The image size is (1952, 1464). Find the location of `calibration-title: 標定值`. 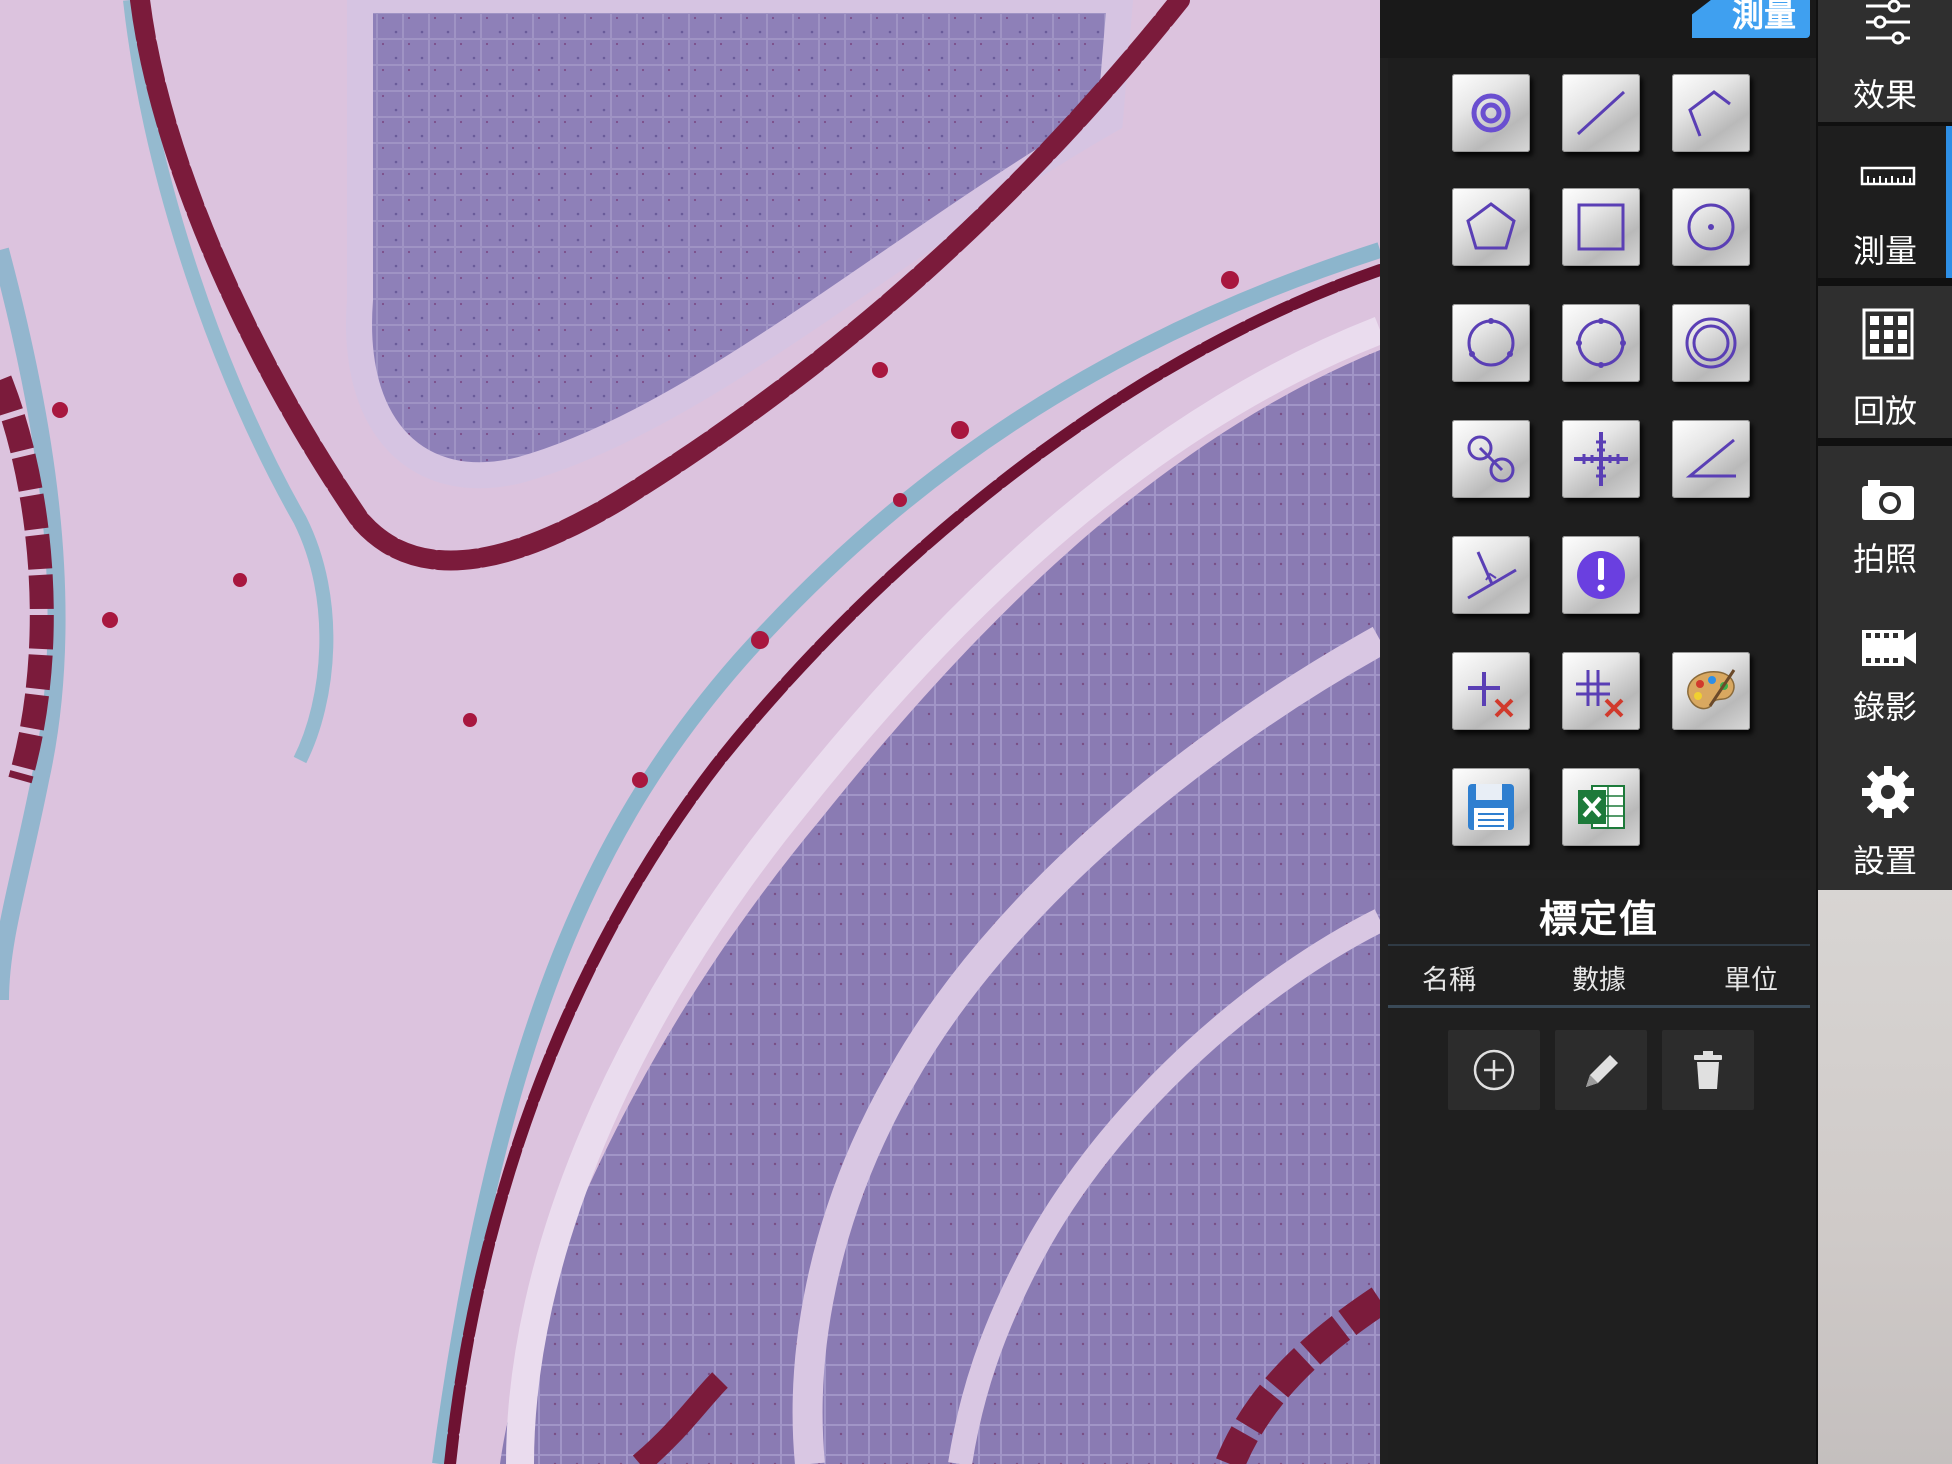

calibration-title: 標定值 is located at coordinates (1598, 919).